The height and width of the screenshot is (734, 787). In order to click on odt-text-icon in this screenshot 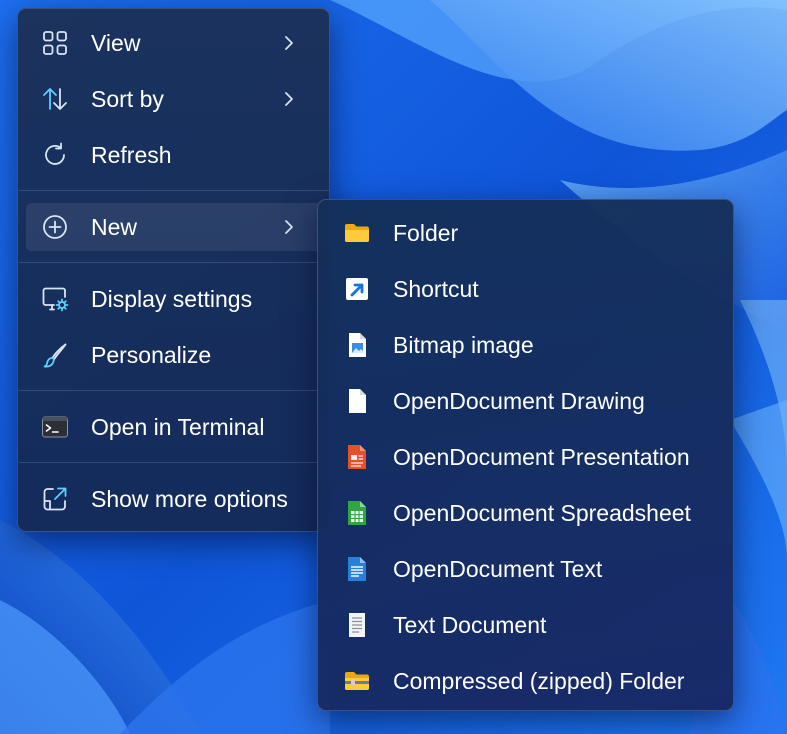, I will do `click(357, 569)`.